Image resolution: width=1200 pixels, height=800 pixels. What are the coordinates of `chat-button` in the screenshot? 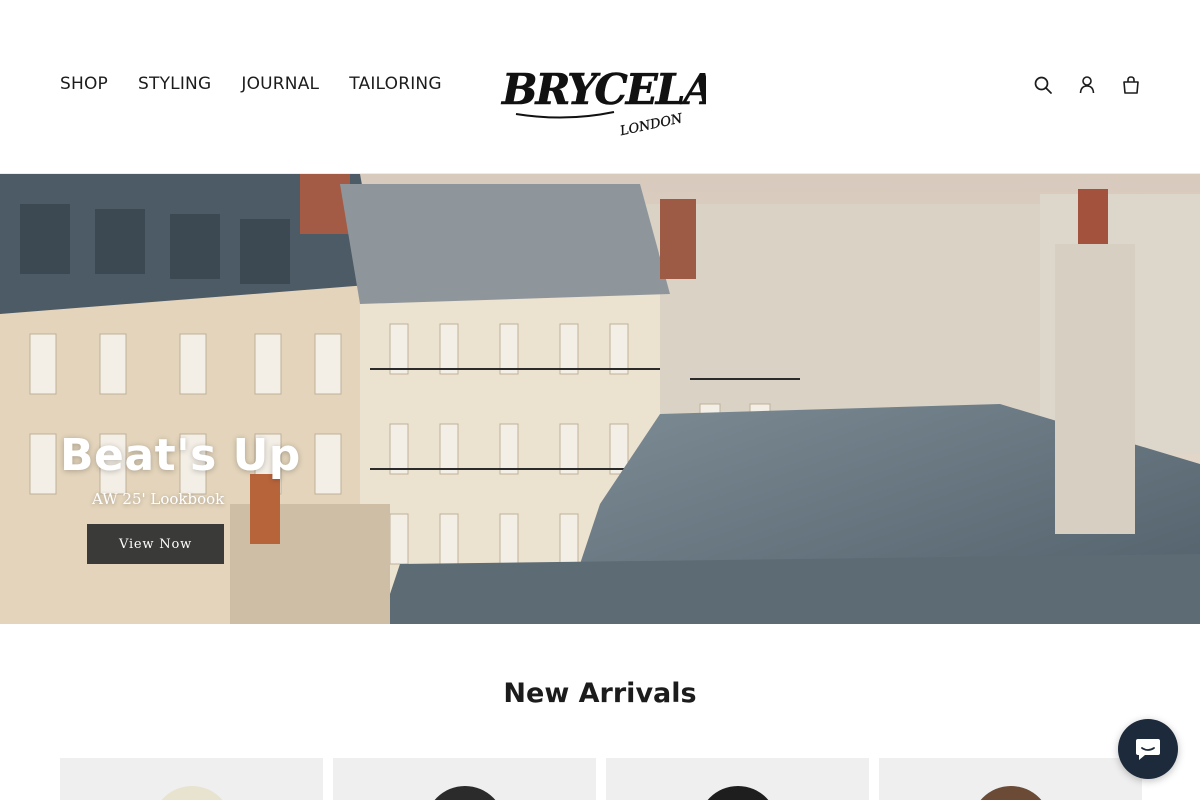 It's located at (1148, 749).